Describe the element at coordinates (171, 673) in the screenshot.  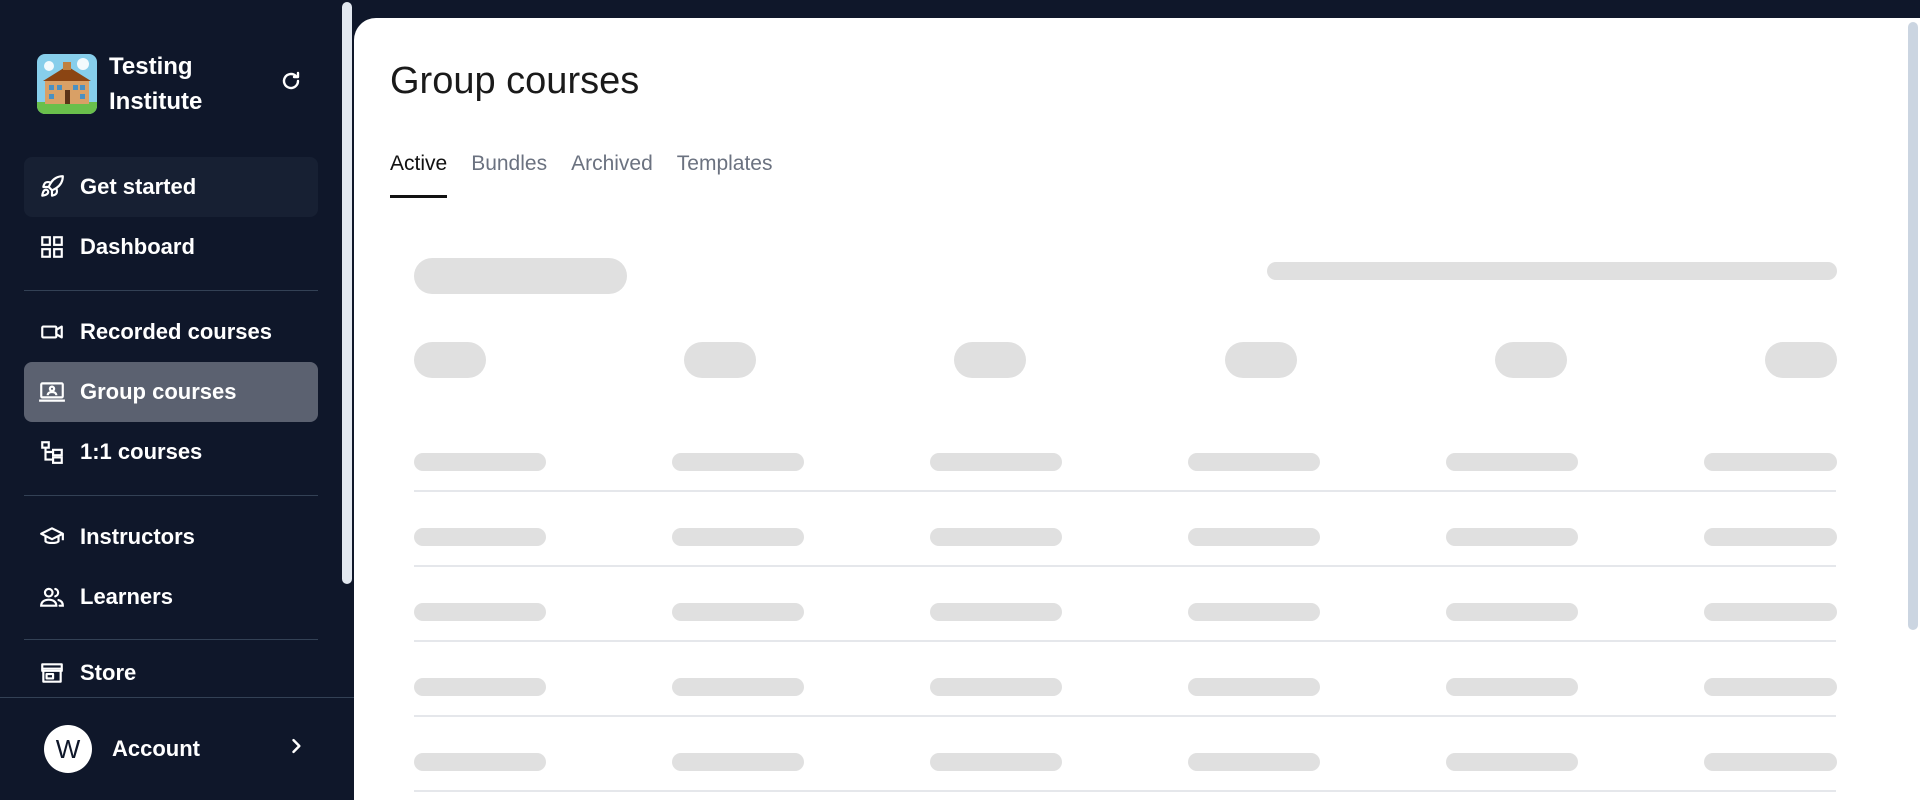
I see `sidebar-item-store: Store` at that location.